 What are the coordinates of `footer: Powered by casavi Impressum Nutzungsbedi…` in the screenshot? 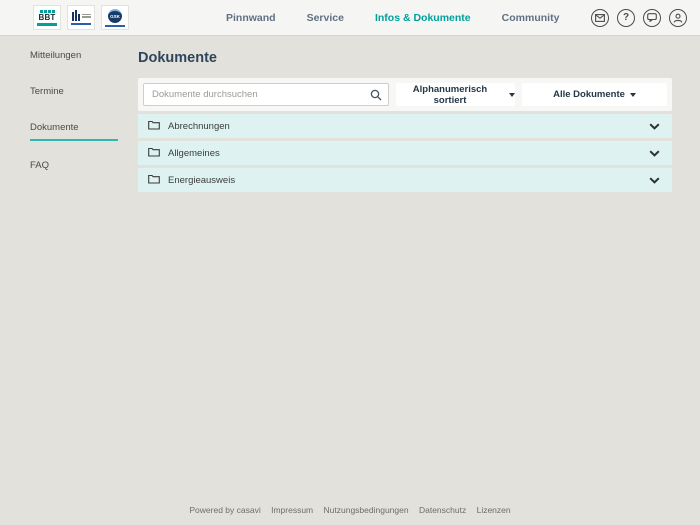 It's located at (350, 510).